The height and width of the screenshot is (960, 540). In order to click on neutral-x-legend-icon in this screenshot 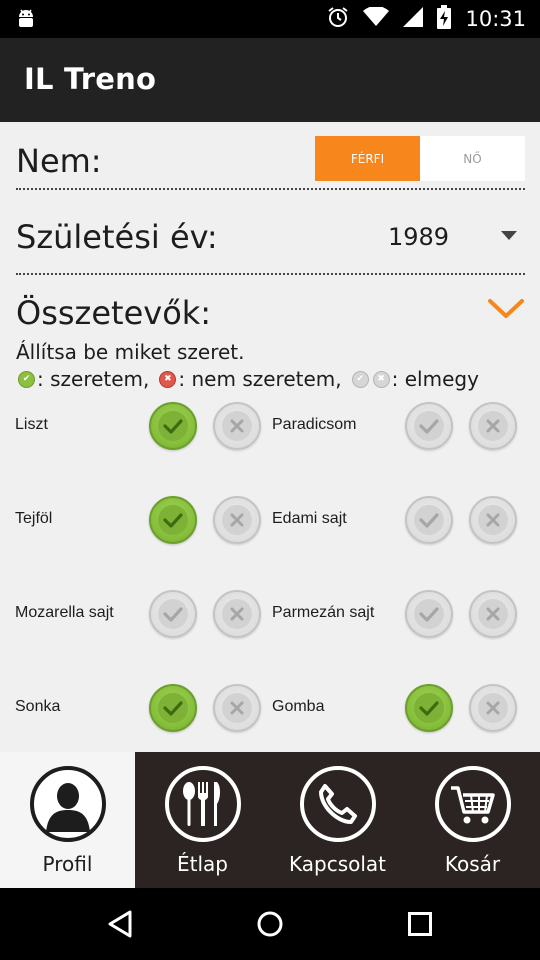, I will do `click(381, 379)`.